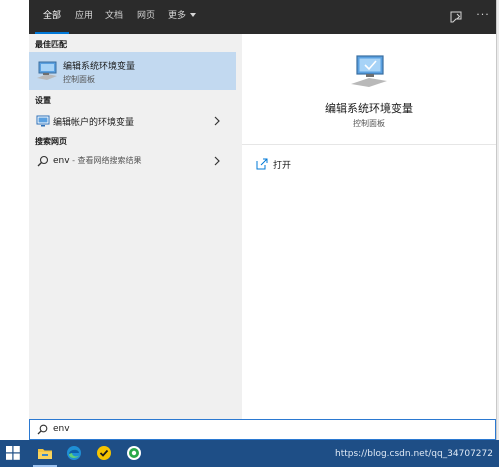 This screenshot has width=499, height=467. I want to click on preview-subtitle: 控制面板, so click(369, 123).